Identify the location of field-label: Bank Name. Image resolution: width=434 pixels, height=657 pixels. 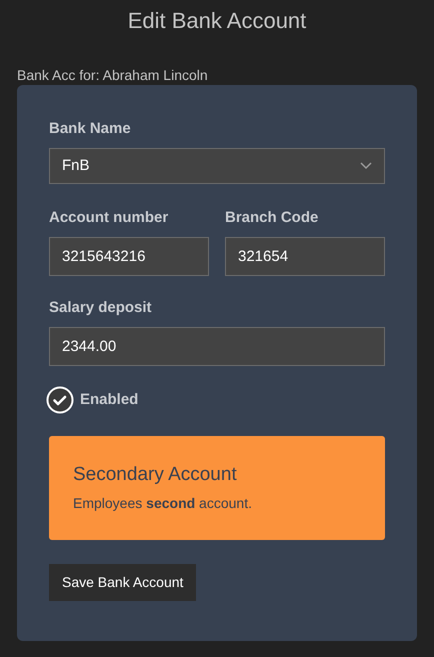
(90, 129).